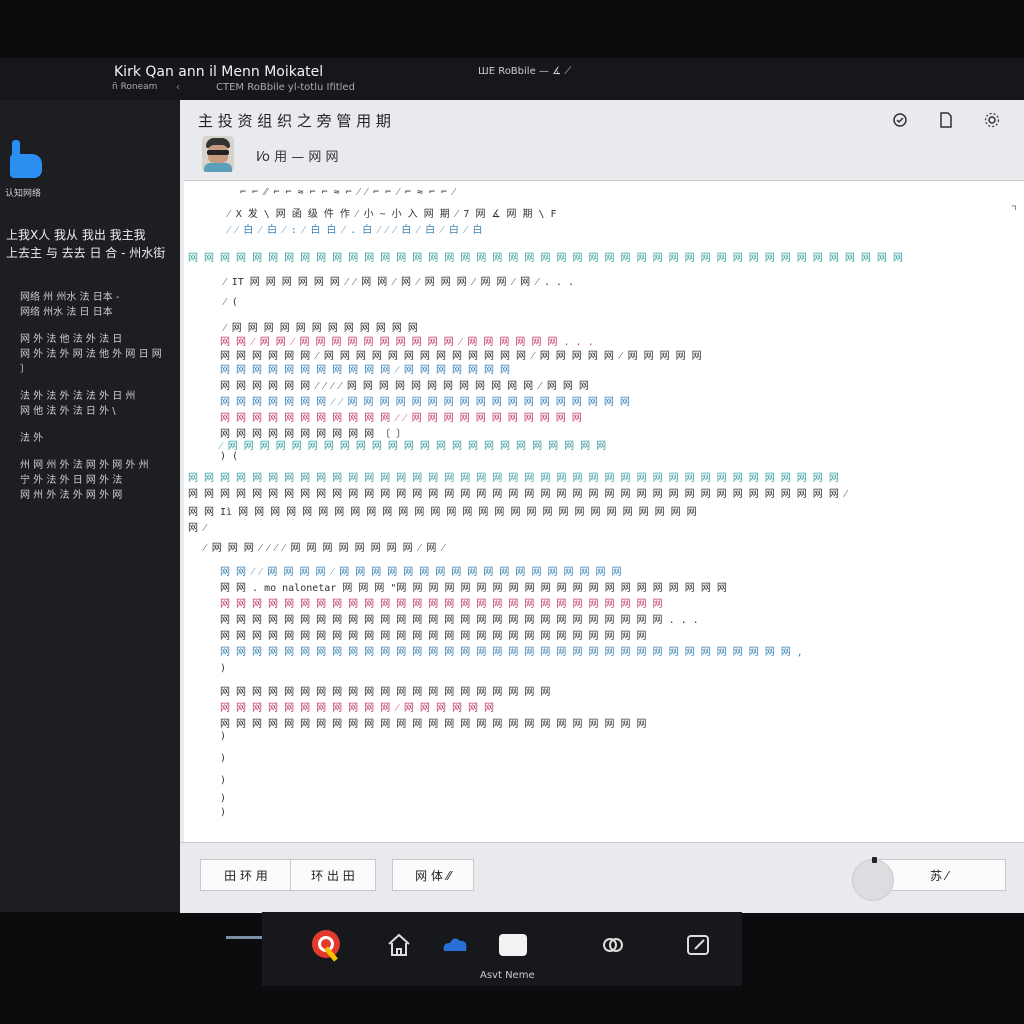  I want to click on sidebar-item-2: 网 外 法 他 法 外 法 日 网 外 法 外 网 法 他 外 网 日 网 〕, so click(95, 354).